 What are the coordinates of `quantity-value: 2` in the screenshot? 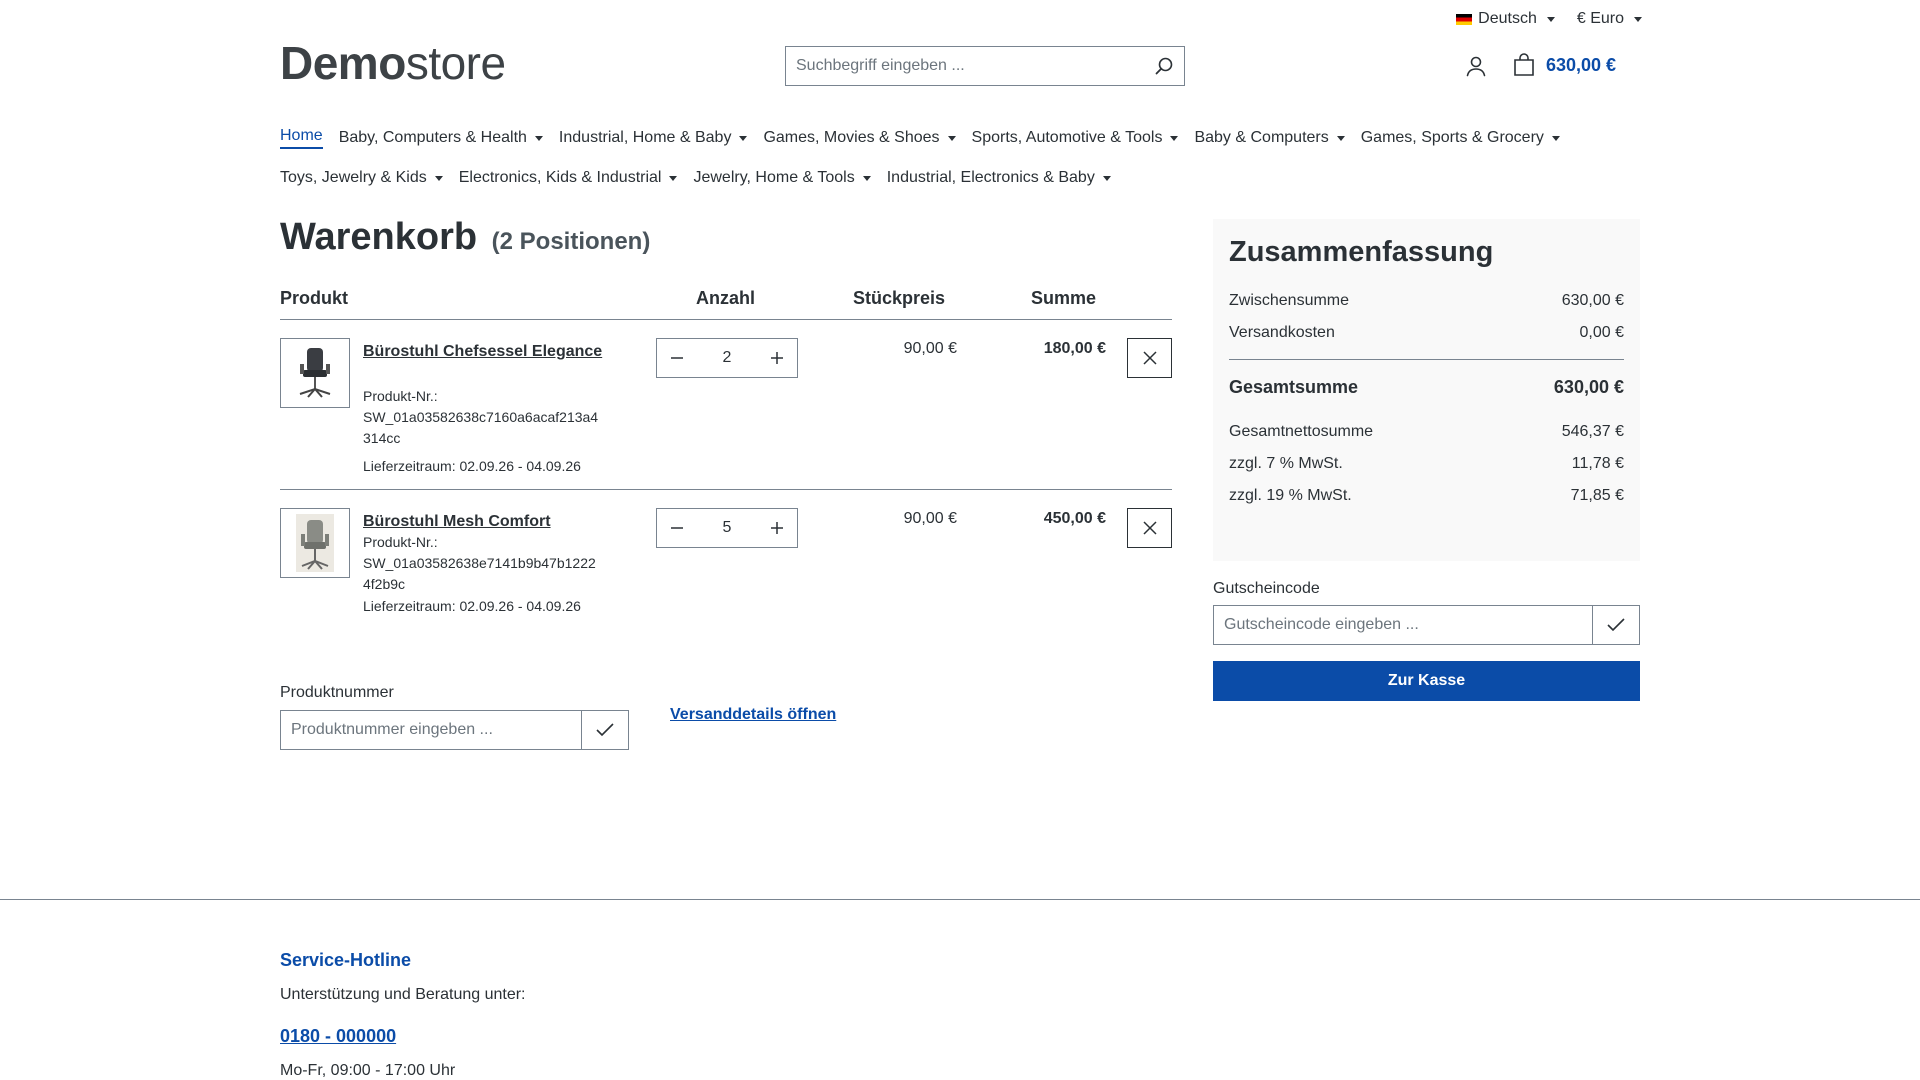 It's located at (727, 358).